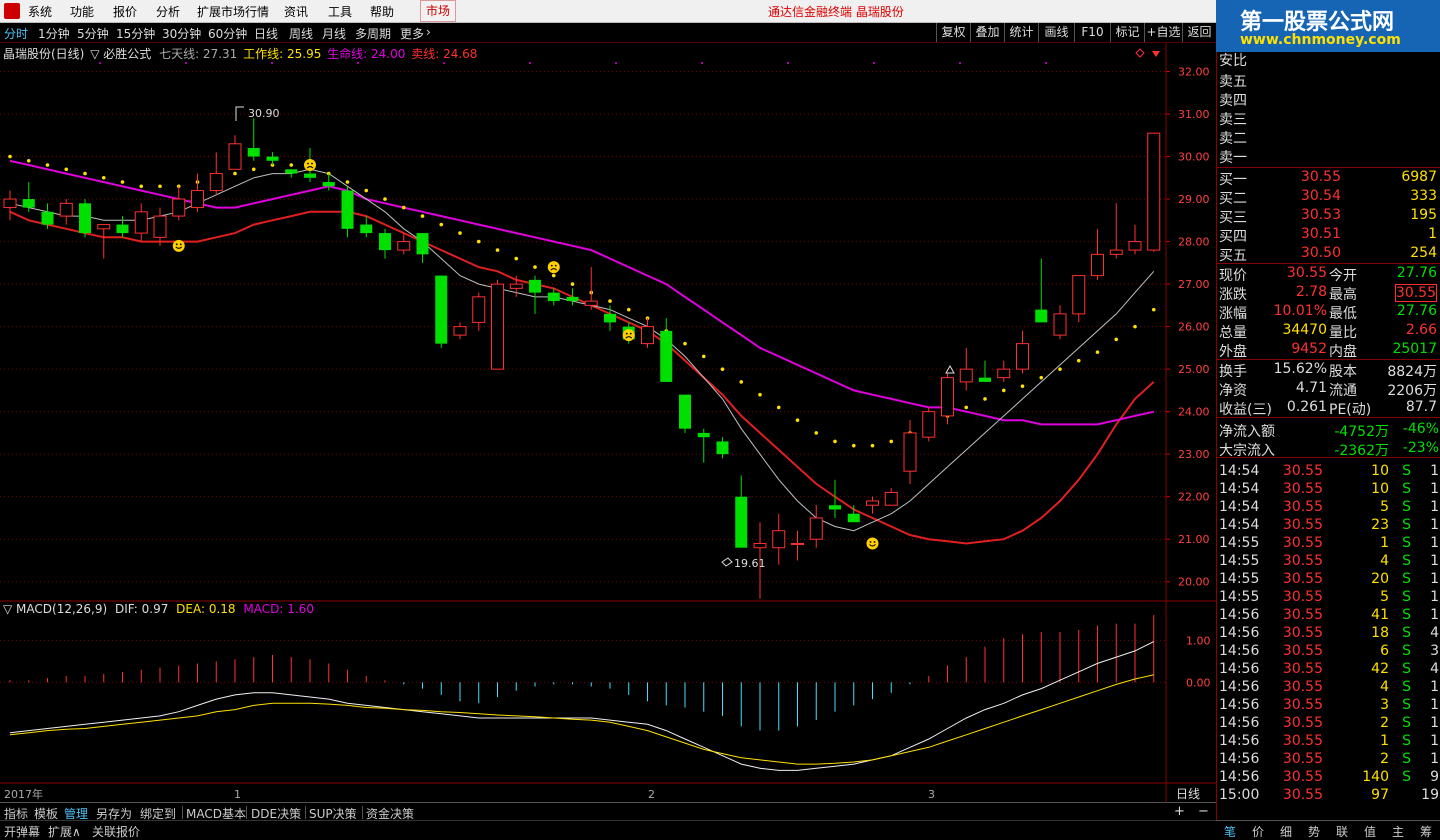 The image size is (1440, 840). I want to click on flow-pct: -23%, so click(1420, 448).